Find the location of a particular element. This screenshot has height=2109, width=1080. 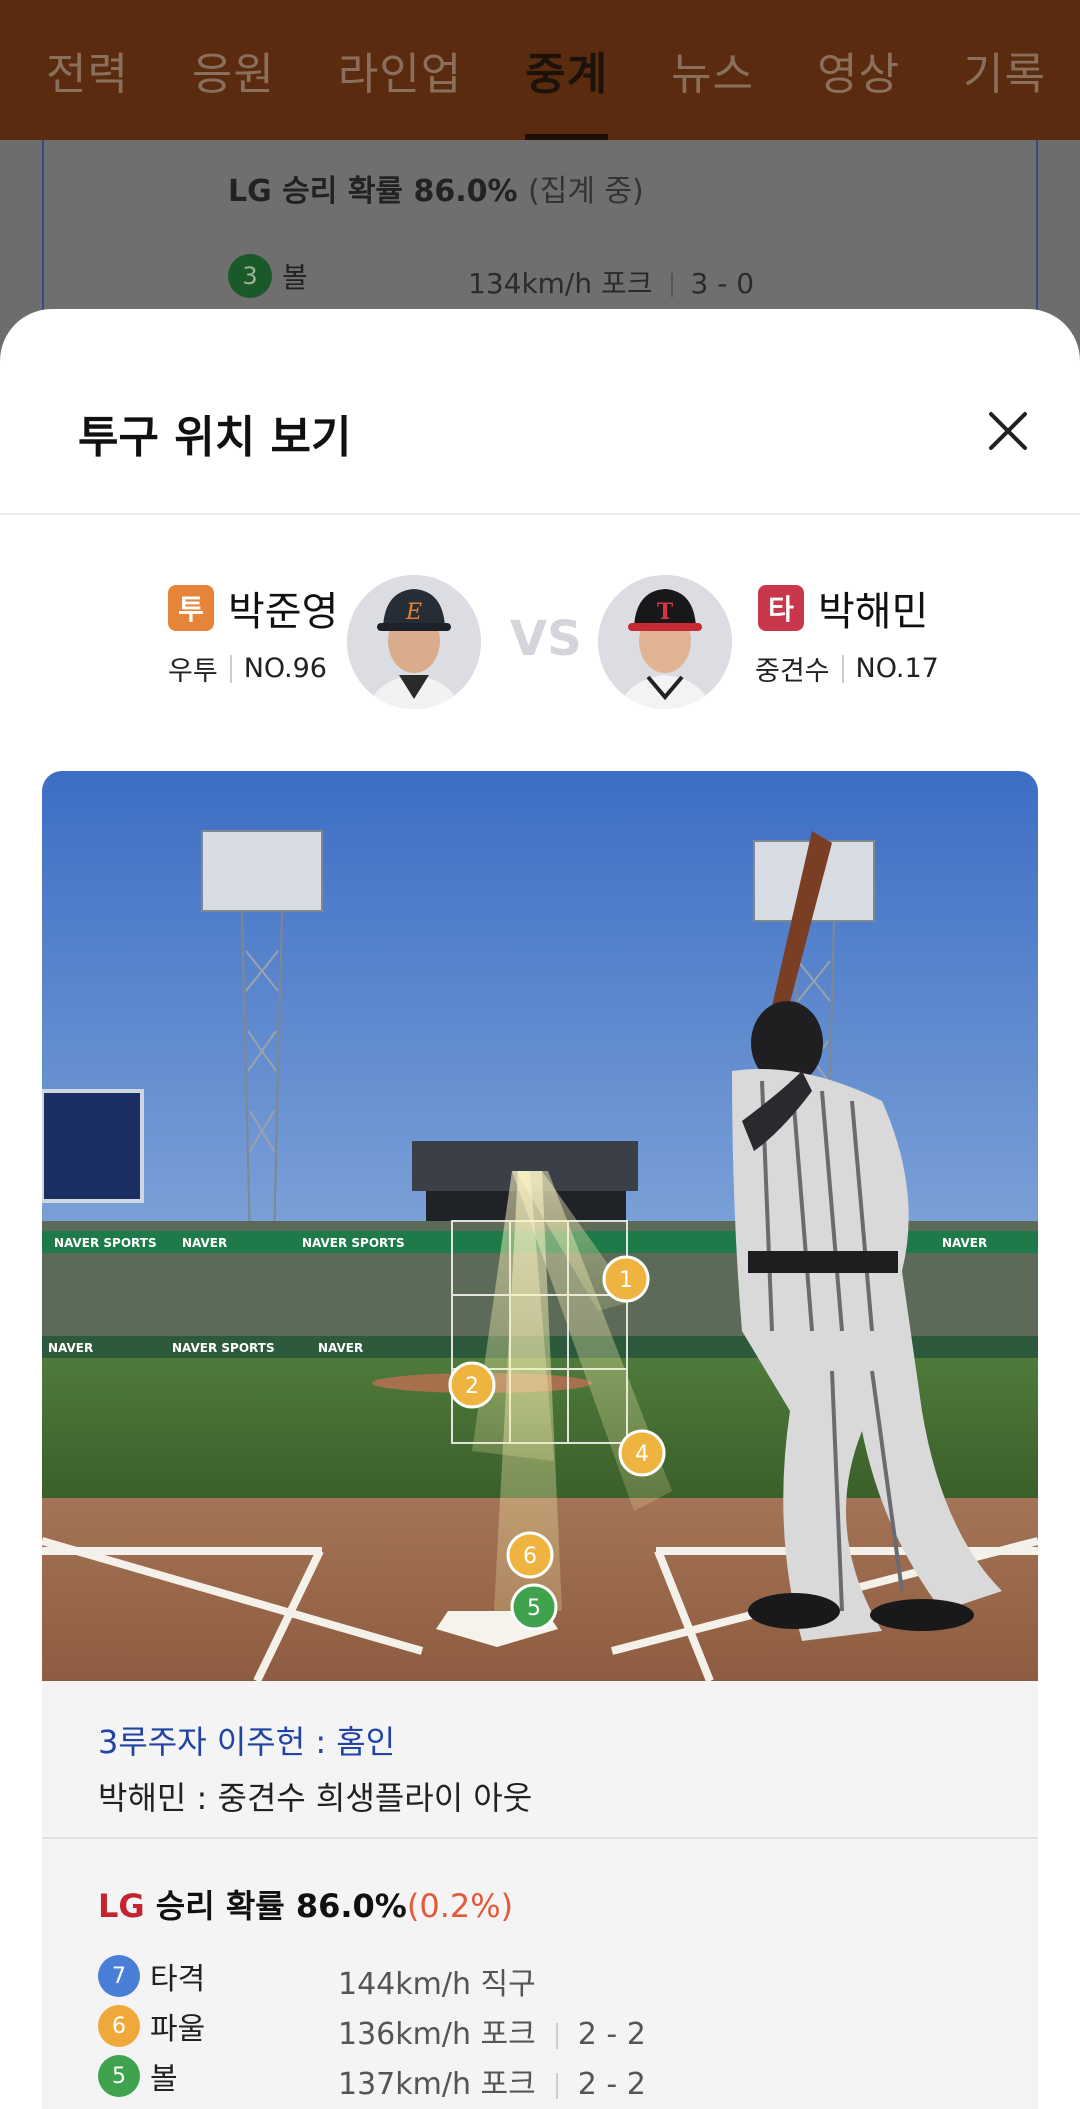

pitcher-name-row: 투 박준영 is located at coordinates (253, 608).